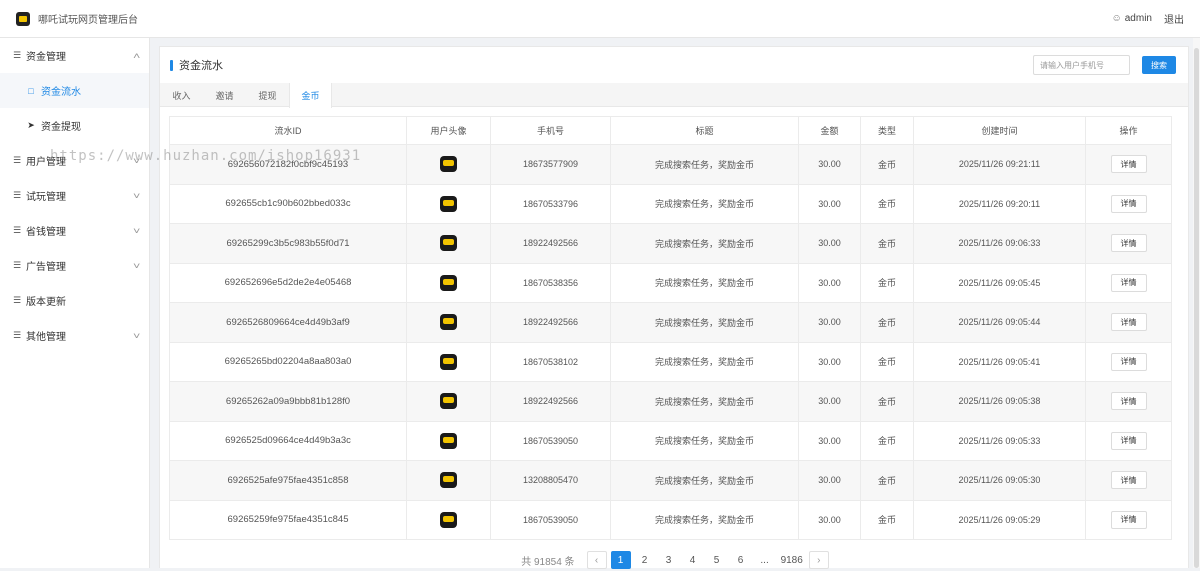  I want to click on app-title: 哪吒试玩网页管理后台, so click(88, 20).